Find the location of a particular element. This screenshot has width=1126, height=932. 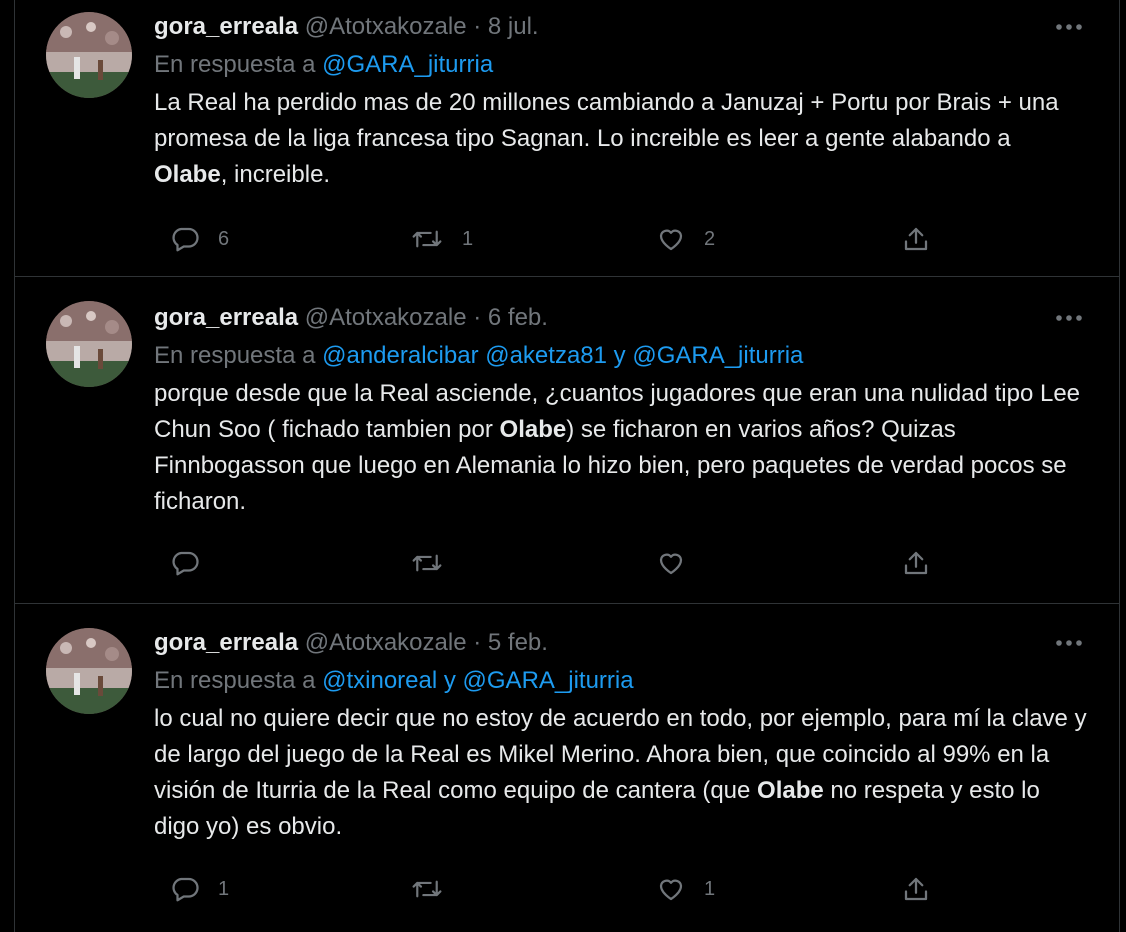

like-button: 1 is located at coordinates (685, 889).